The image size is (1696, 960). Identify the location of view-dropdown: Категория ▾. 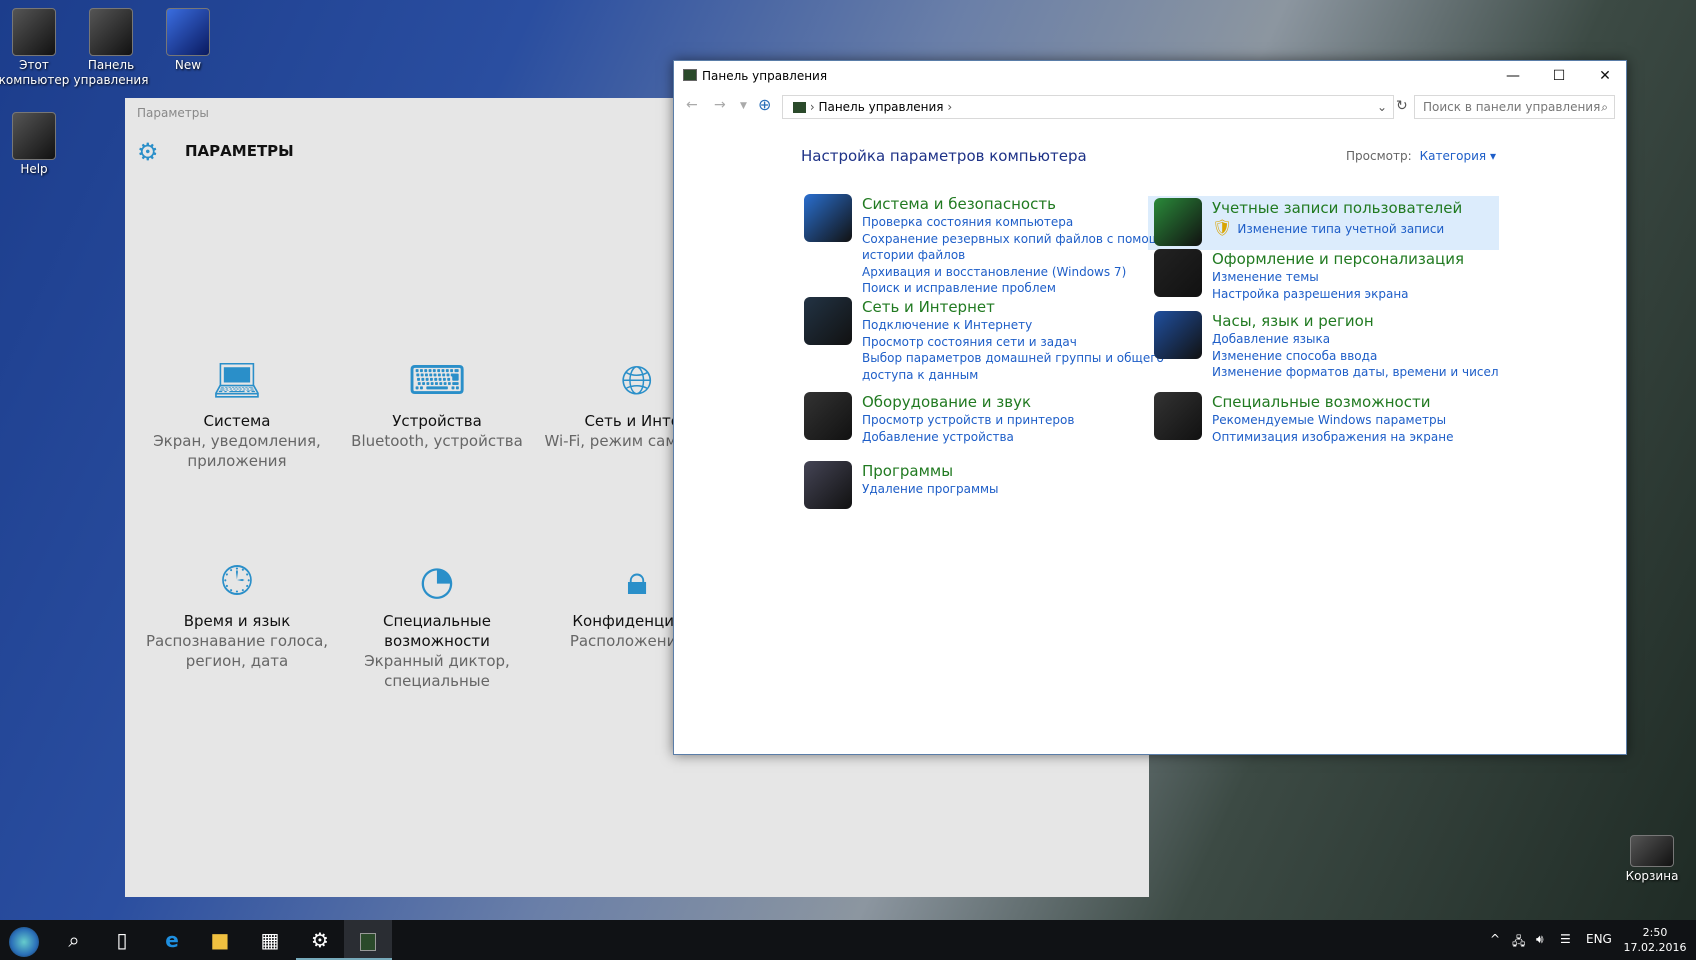
(1458, 156).